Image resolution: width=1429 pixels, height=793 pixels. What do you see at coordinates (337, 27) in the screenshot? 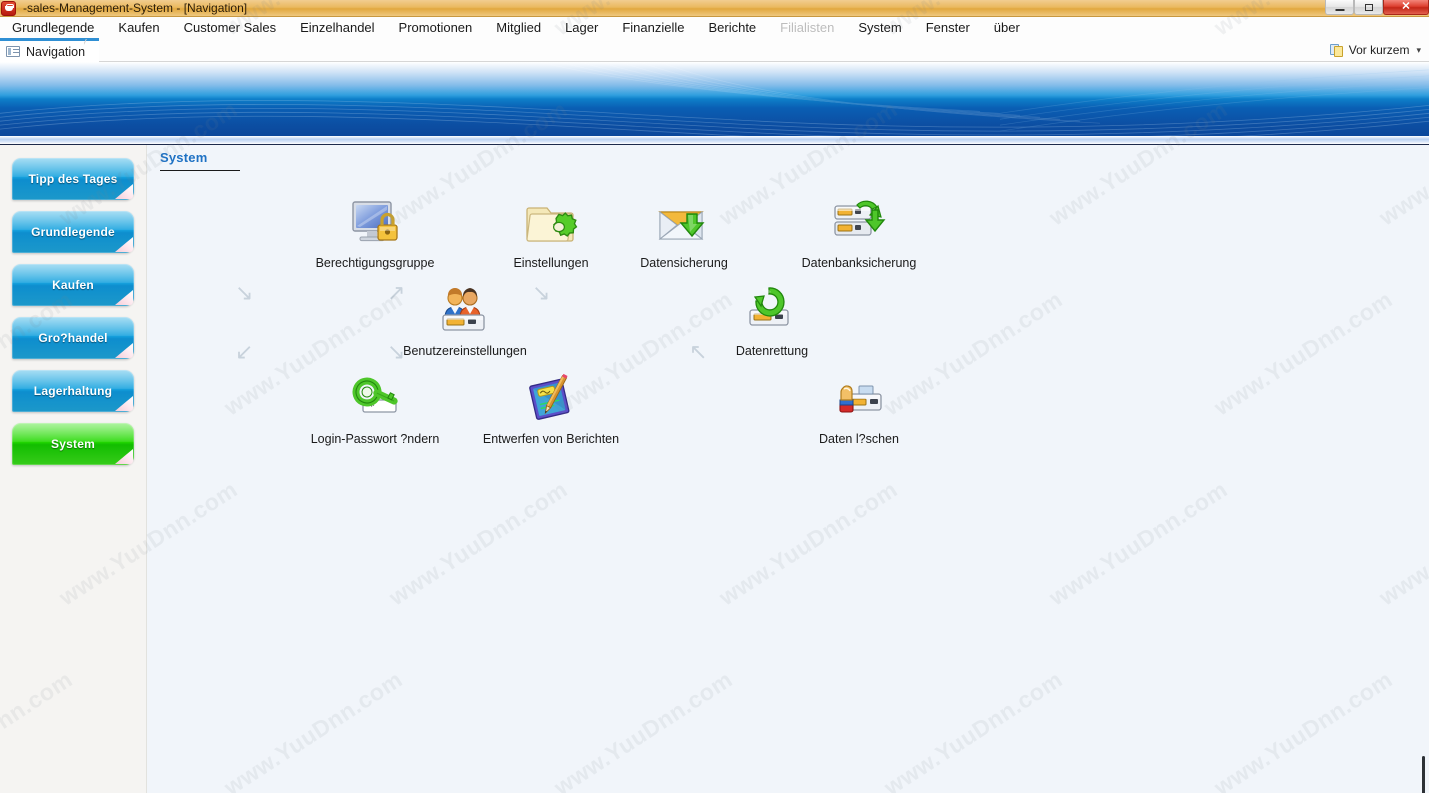
I see `menu-item-einzelhandel: Einzelhandel` at bounding box center [337, 27].